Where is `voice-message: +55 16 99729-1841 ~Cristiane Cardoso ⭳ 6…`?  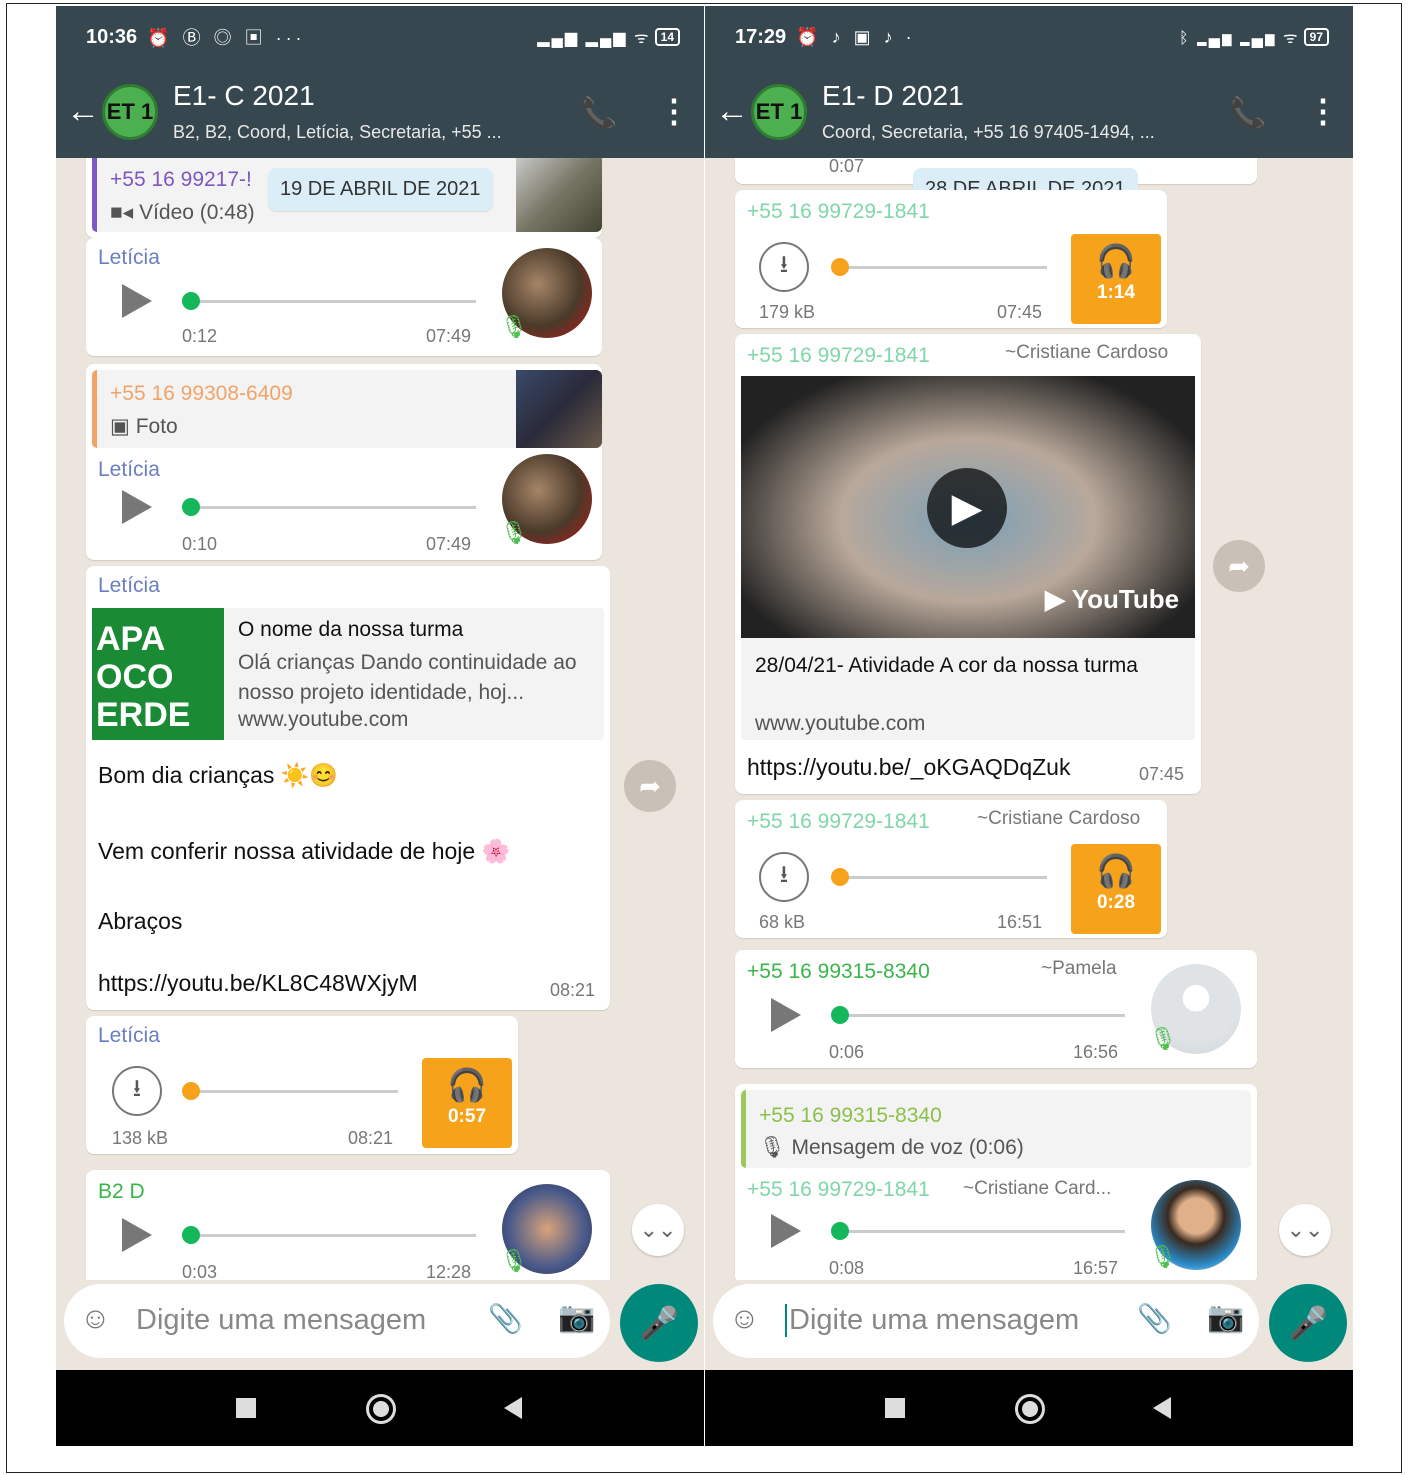 voice-message: +55 16 99729-1841 ~Cristiane Cardoso ⭳ 6… is located at coordinates (951, 869).